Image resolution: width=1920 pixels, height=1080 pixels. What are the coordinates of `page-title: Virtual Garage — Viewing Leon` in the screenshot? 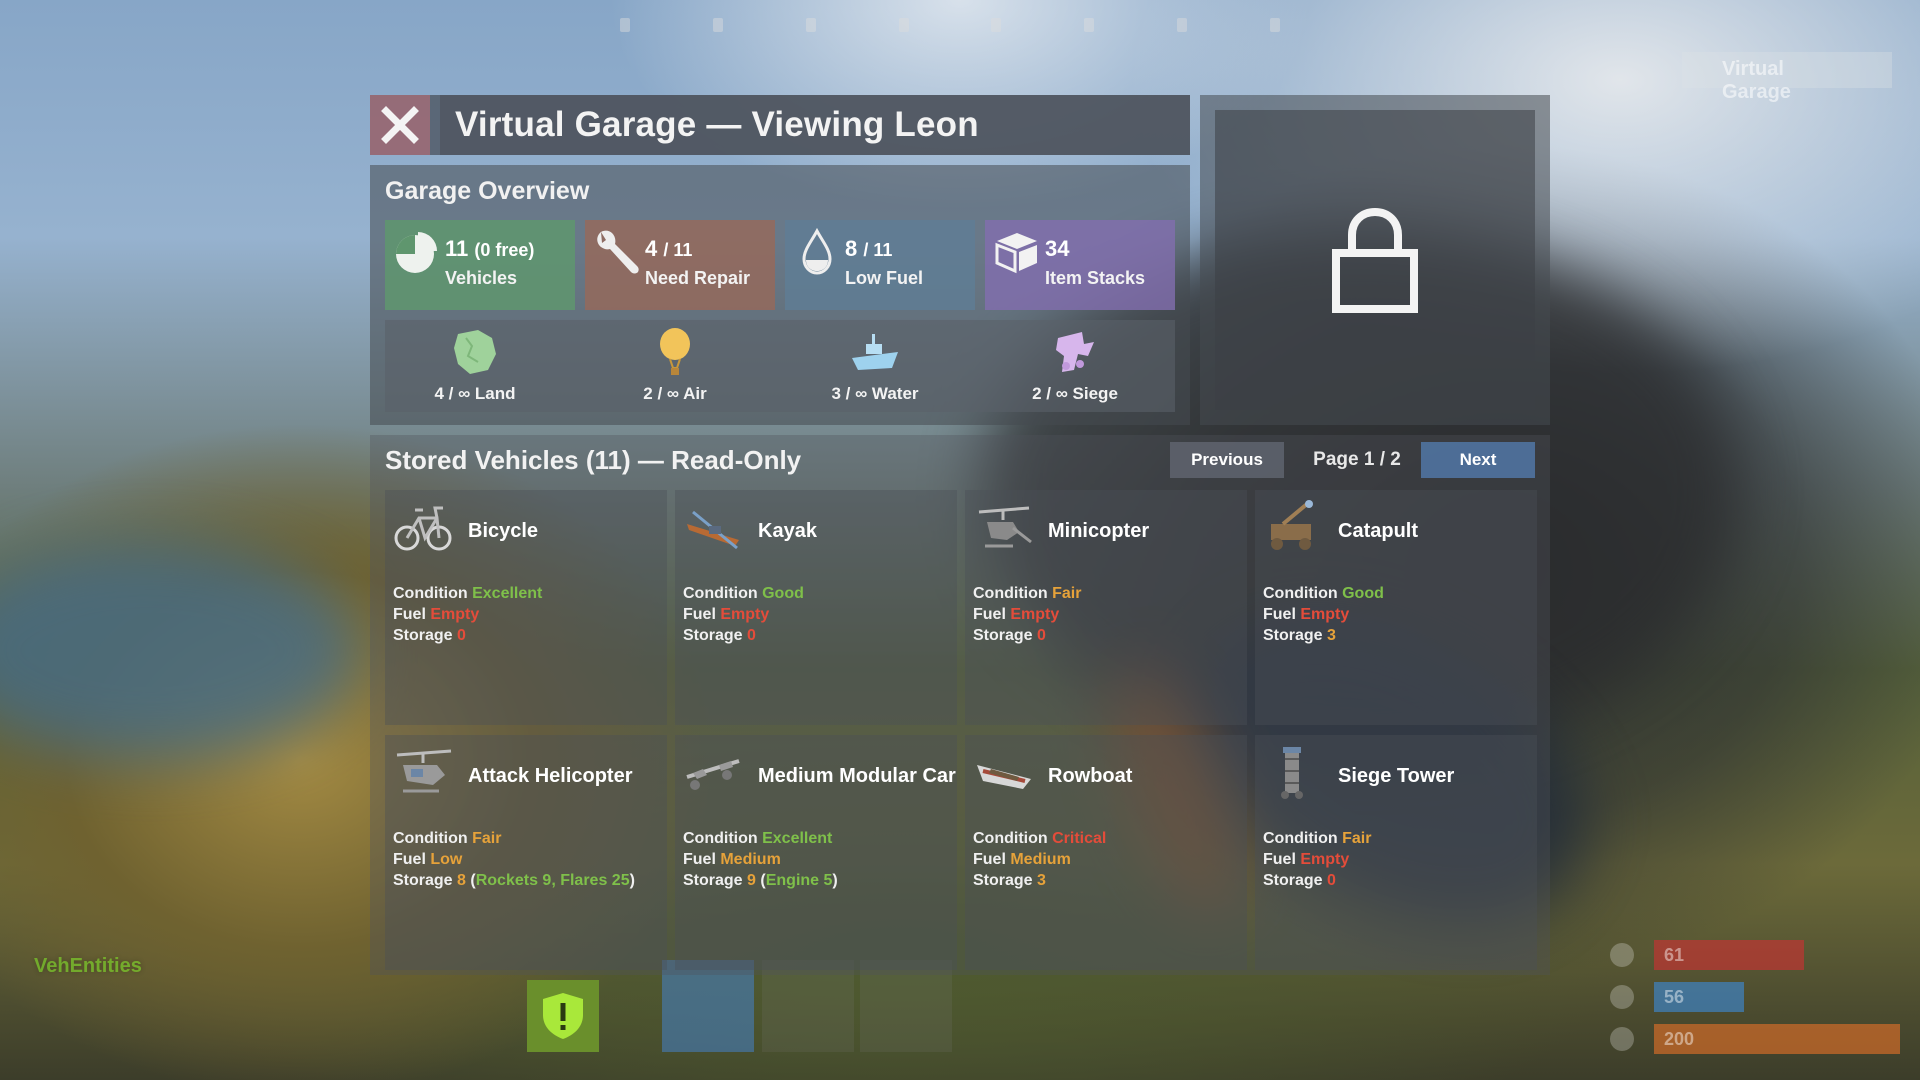 It's located at (717, 124).